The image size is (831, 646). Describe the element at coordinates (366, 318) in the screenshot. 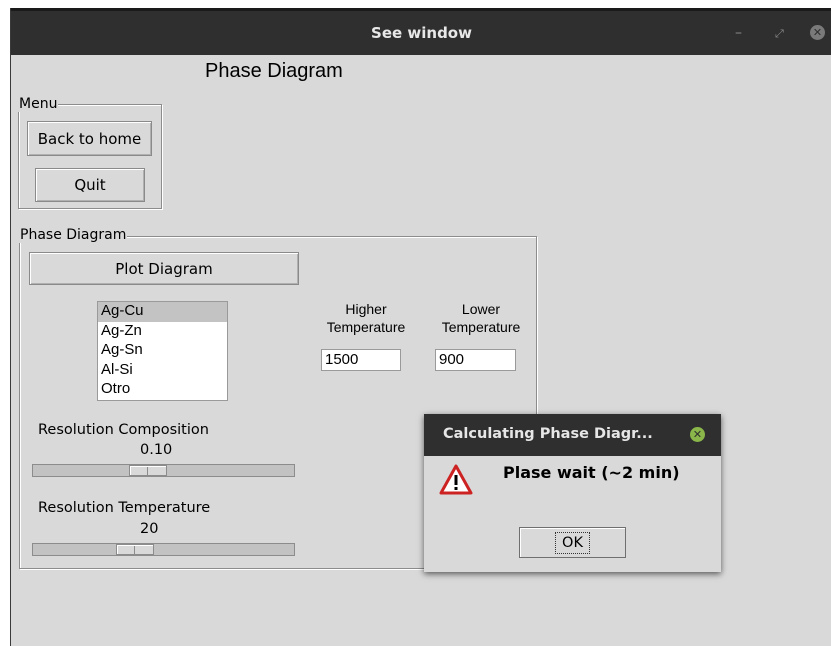

I see `higher-temperature-label: Higher Temperature` at that location.